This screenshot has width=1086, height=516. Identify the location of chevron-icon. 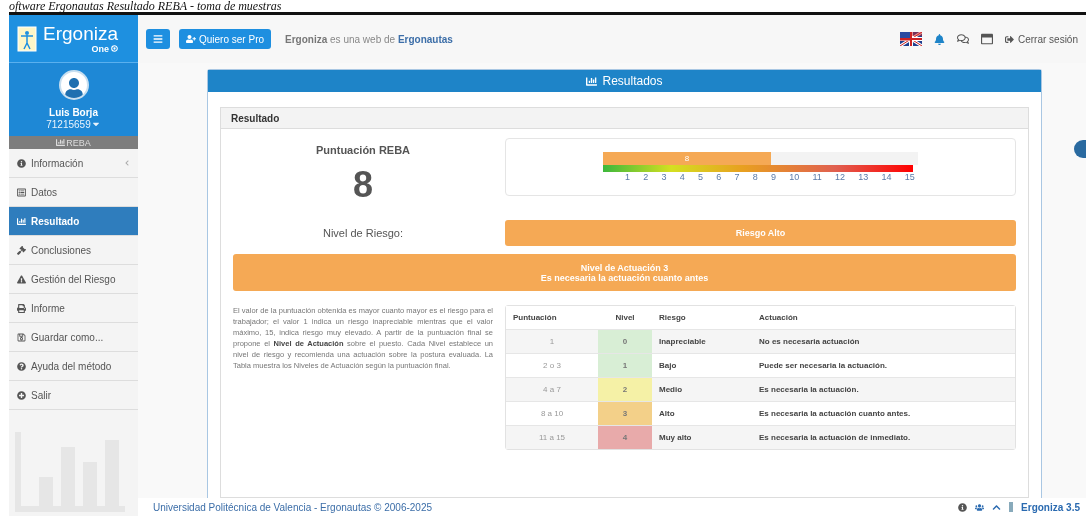
(127, 163).